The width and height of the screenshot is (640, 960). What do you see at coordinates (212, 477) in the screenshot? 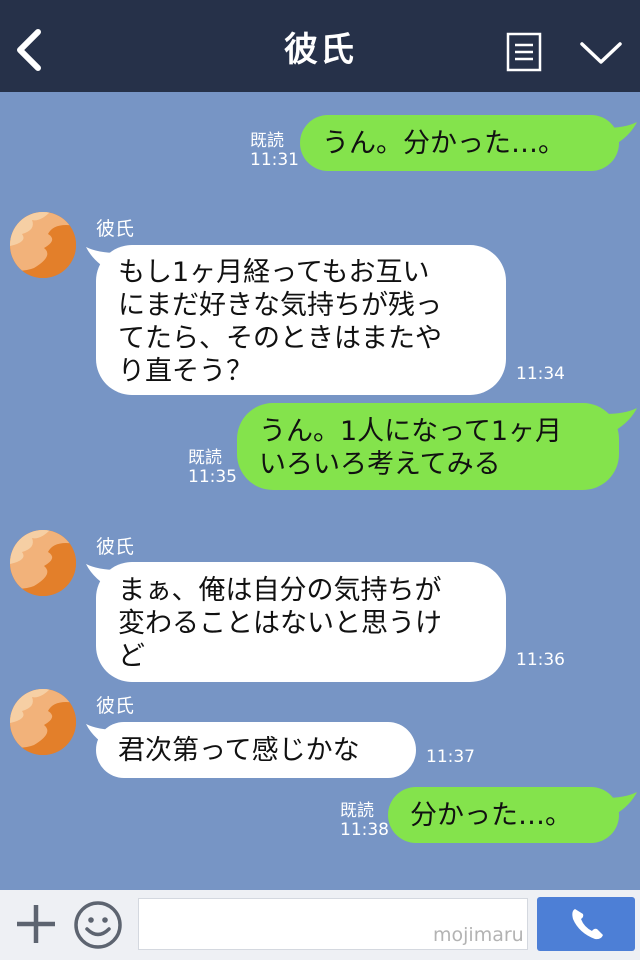
I see `message-time: 11:35` at bounding box center [212, 477].